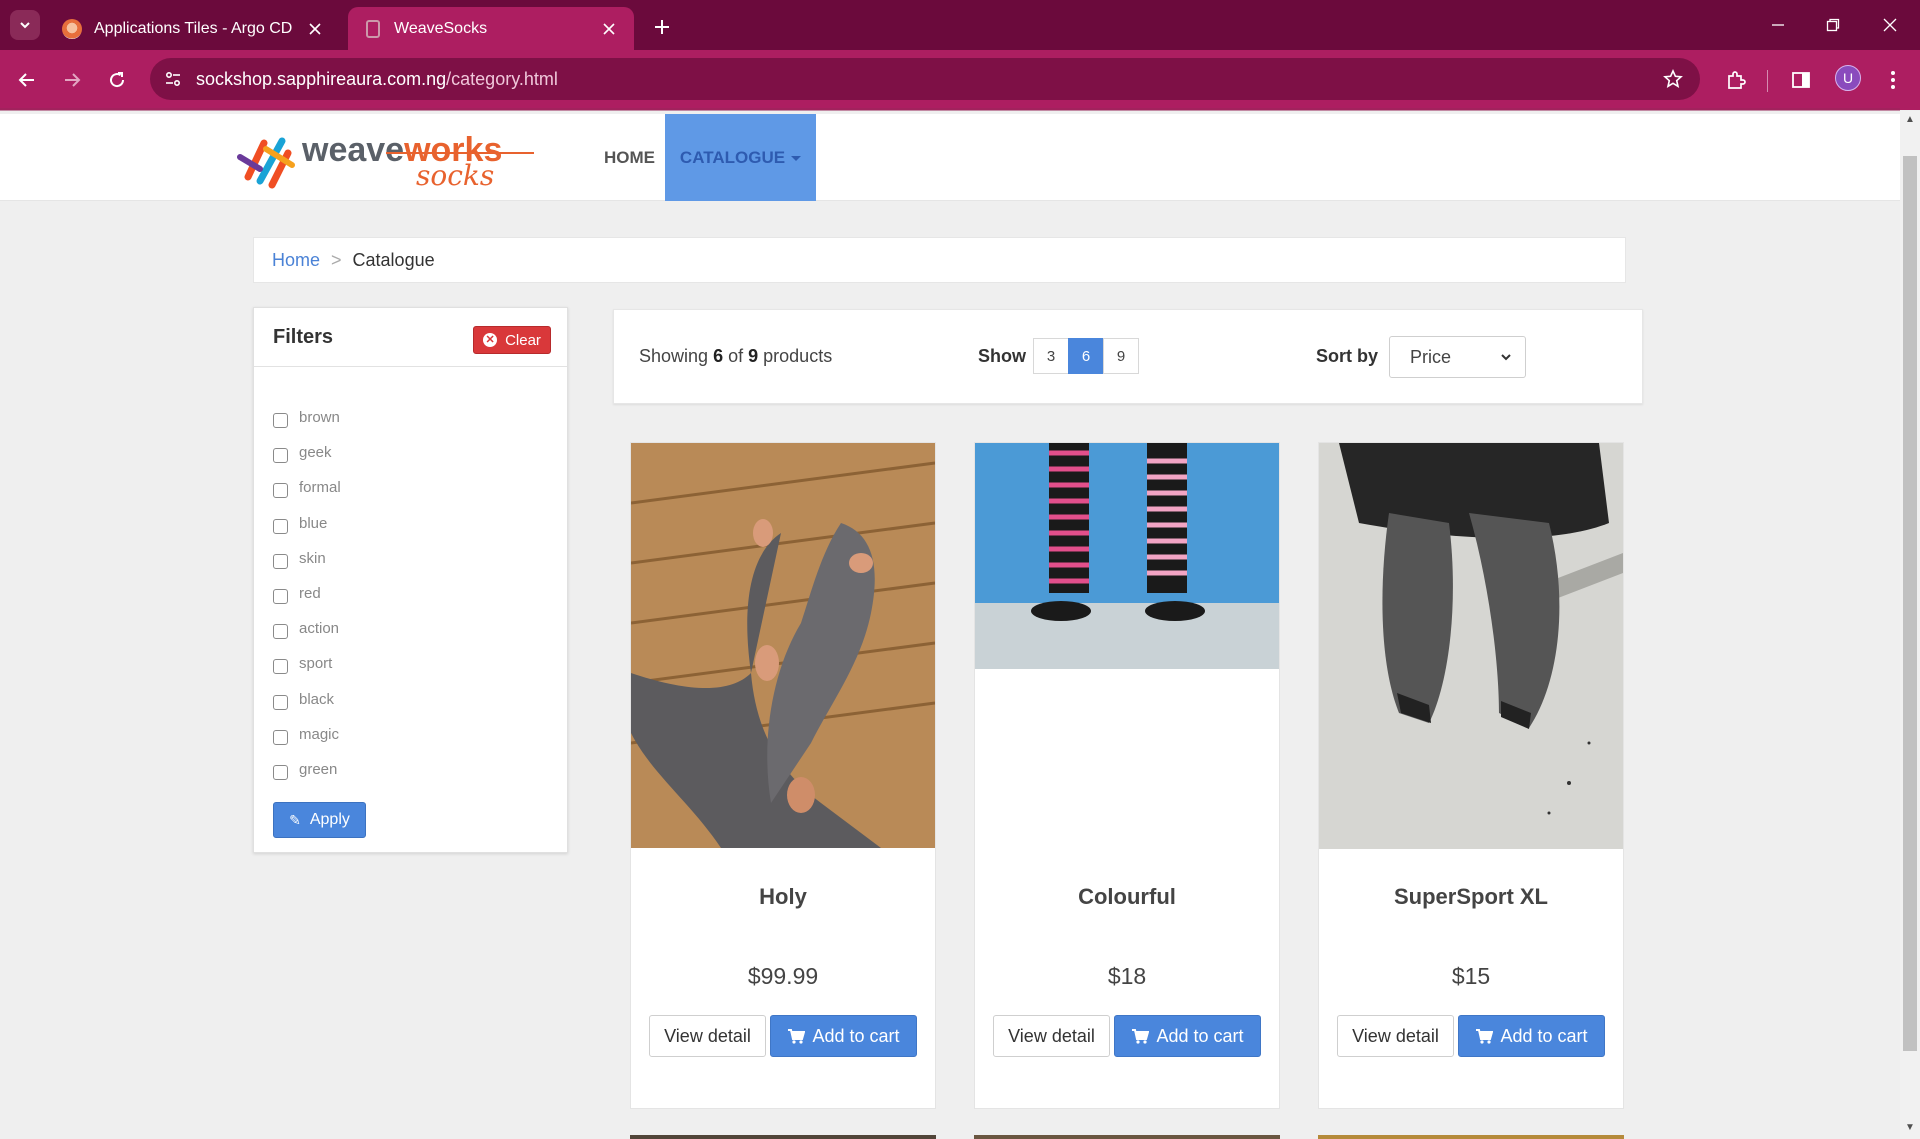 The image size is (1920, 1139). I want to click on reload-button, so click(117, 80).